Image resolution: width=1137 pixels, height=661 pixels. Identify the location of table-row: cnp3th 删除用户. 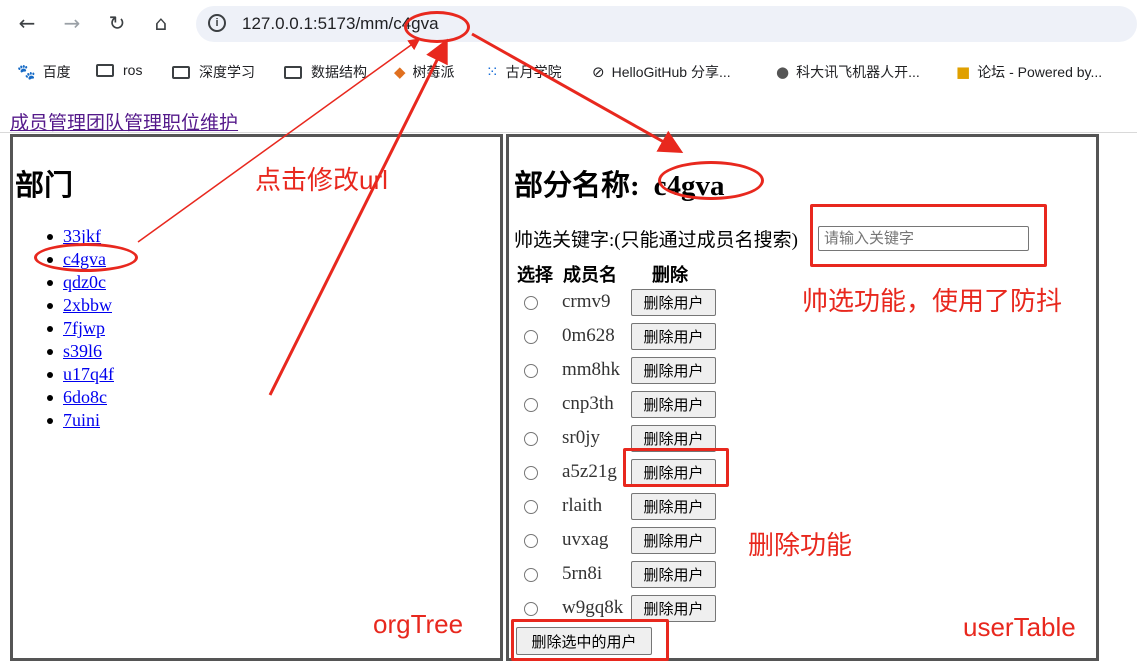
(669, 405).